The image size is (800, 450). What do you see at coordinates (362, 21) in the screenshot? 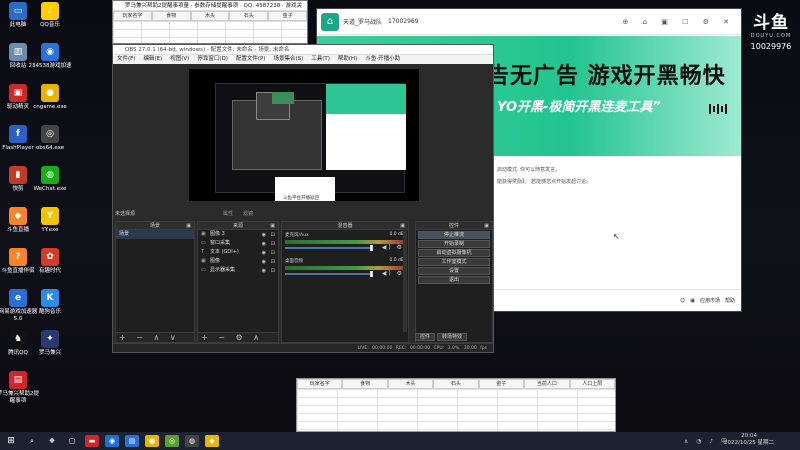
I see `douyu-tab-title: 天道_罗马战队` at bounding box center [362, 21].